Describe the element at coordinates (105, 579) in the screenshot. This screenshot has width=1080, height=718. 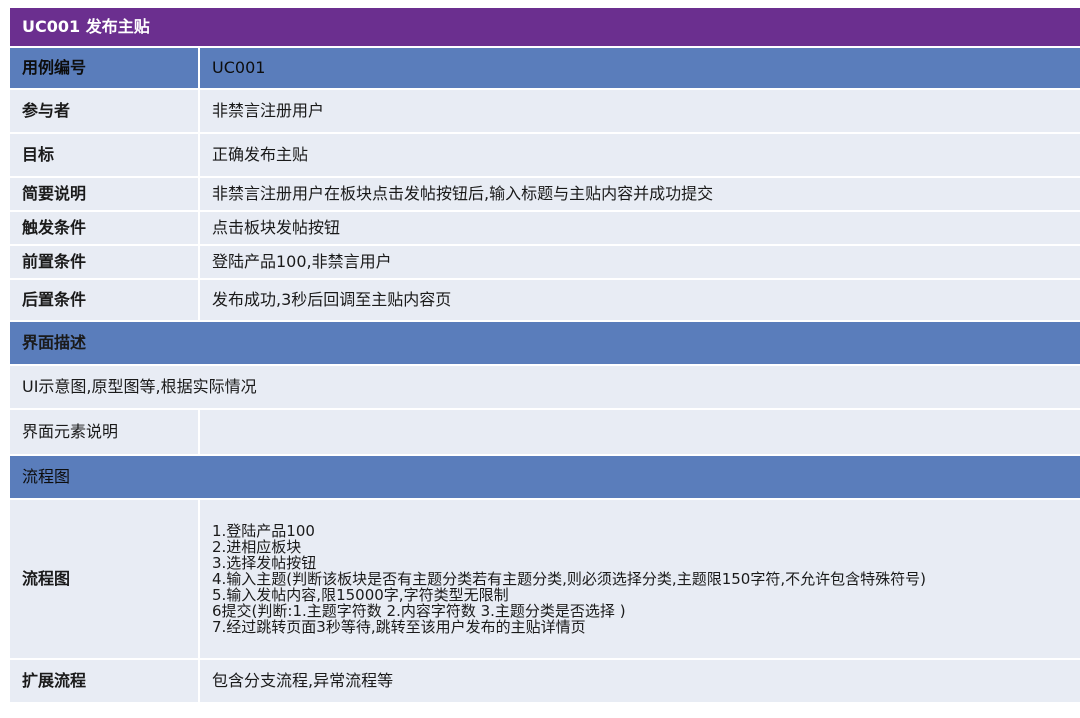
I see `flow-chart-label: 流程图` at that location.